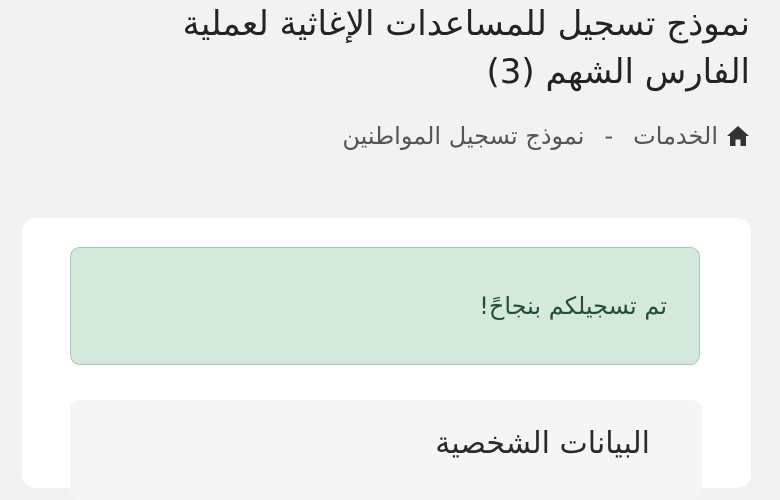 The height and width of the screenshot is (500, 780). What do you see at coordinates (542, 443) in the screenshot?
I see `section-title: البيانات الشخصية` at bounding box center [542, 443].